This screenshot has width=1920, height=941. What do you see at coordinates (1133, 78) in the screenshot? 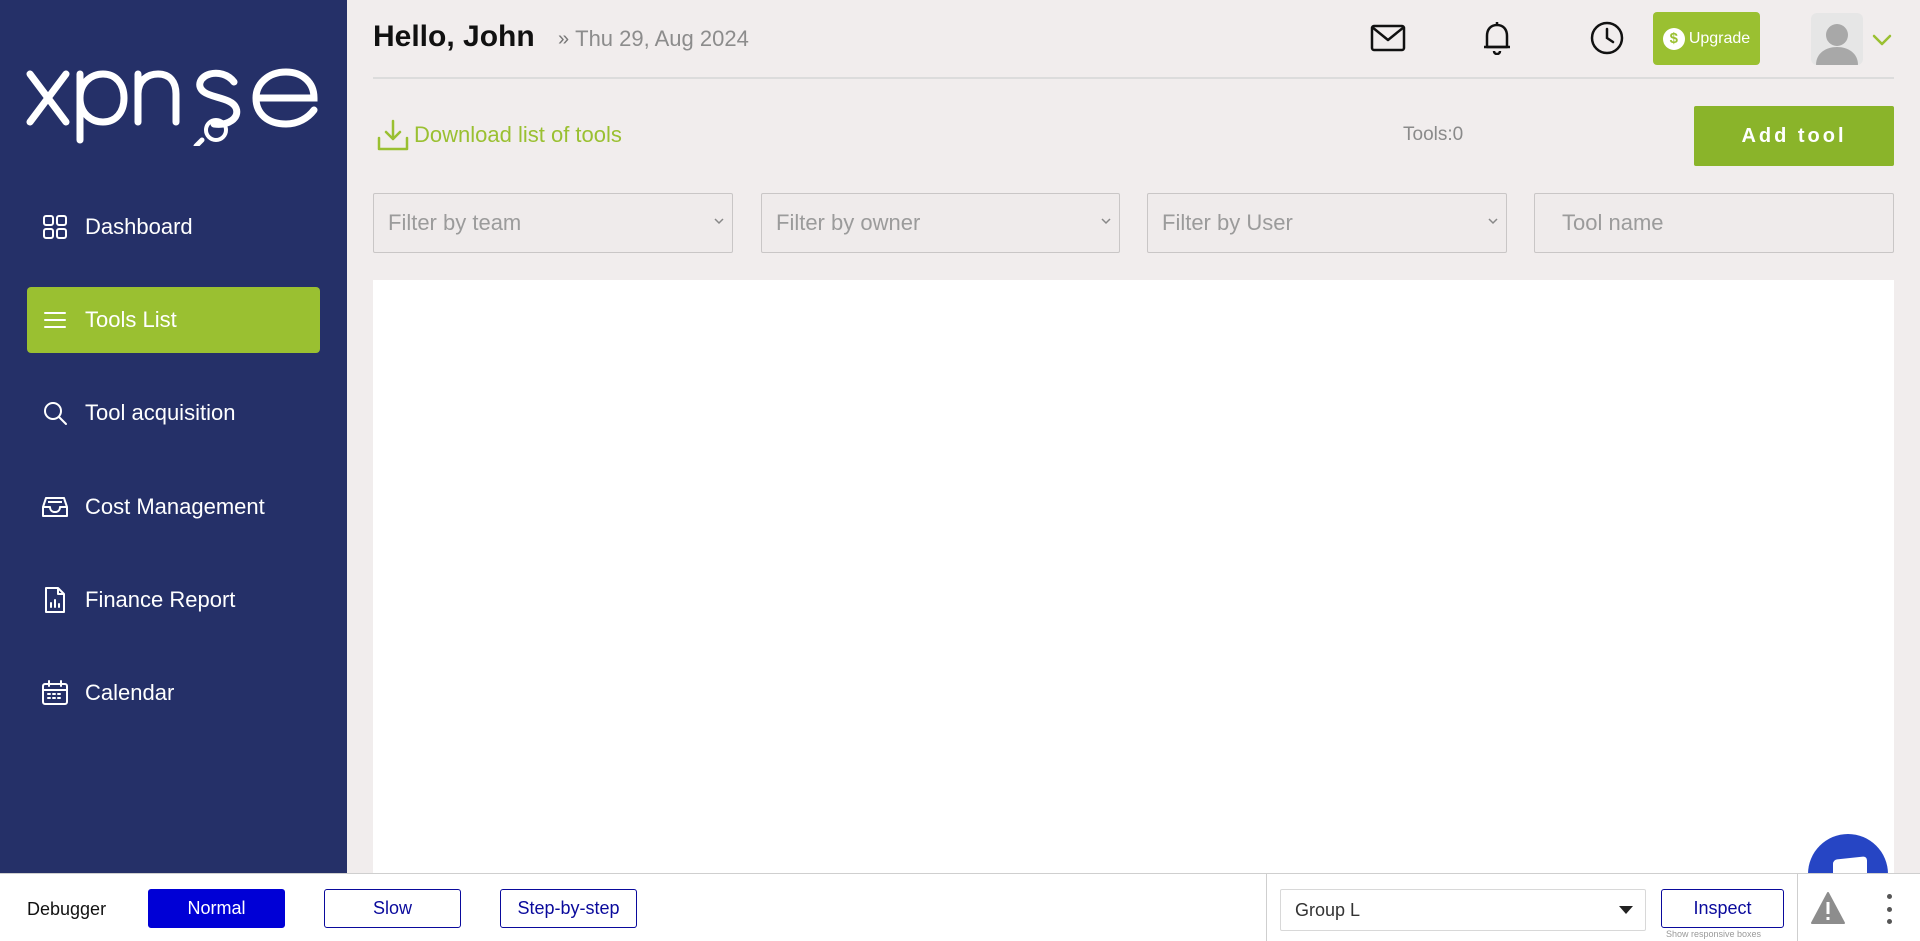
I see `header-divider` at bounding box center [1133, 78].